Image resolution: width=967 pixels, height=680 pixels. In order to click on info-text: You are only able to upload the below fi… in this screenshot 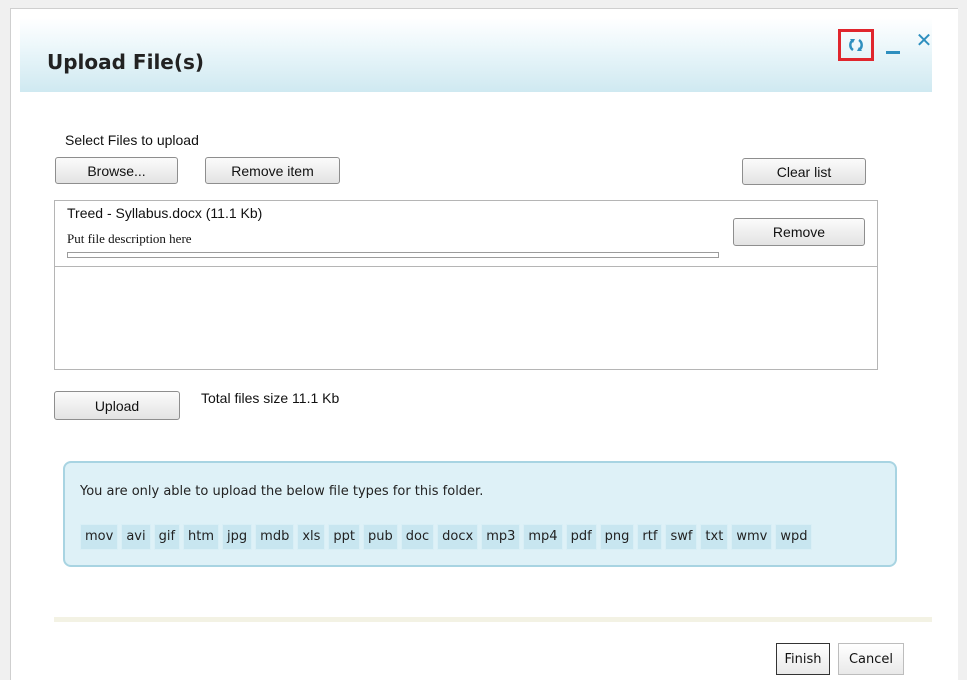, I will do `click(282, 491)`.